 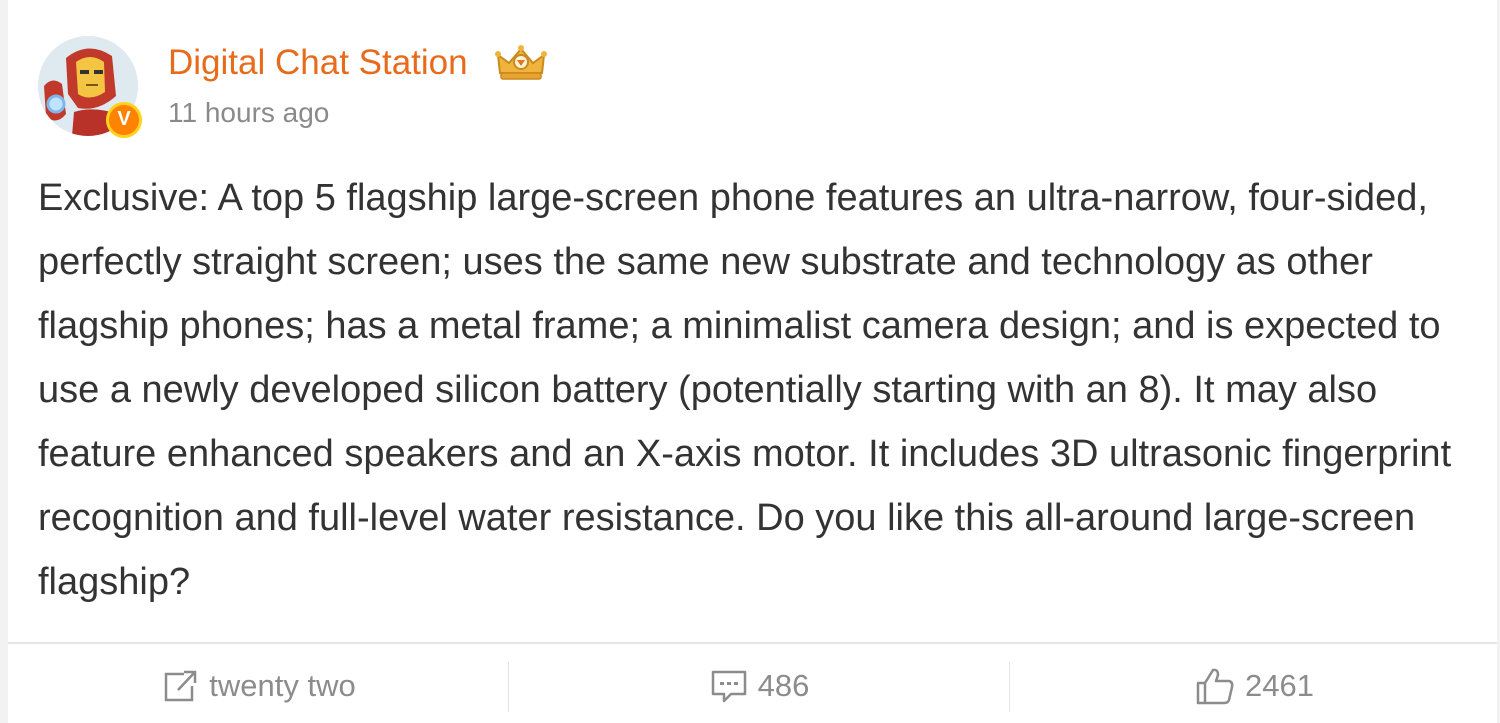 I want to click on like-count: 2461, so click(x=1279, y=685).